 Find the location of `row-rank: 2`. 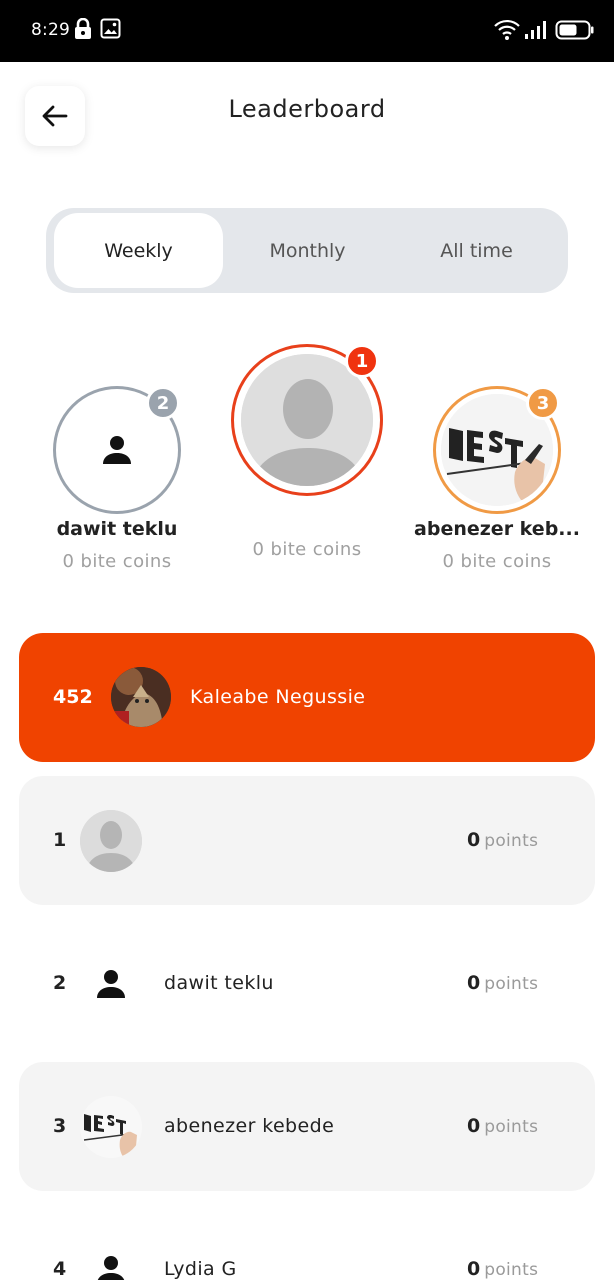

row-rank: 2 is located at coordinates (60, 983).